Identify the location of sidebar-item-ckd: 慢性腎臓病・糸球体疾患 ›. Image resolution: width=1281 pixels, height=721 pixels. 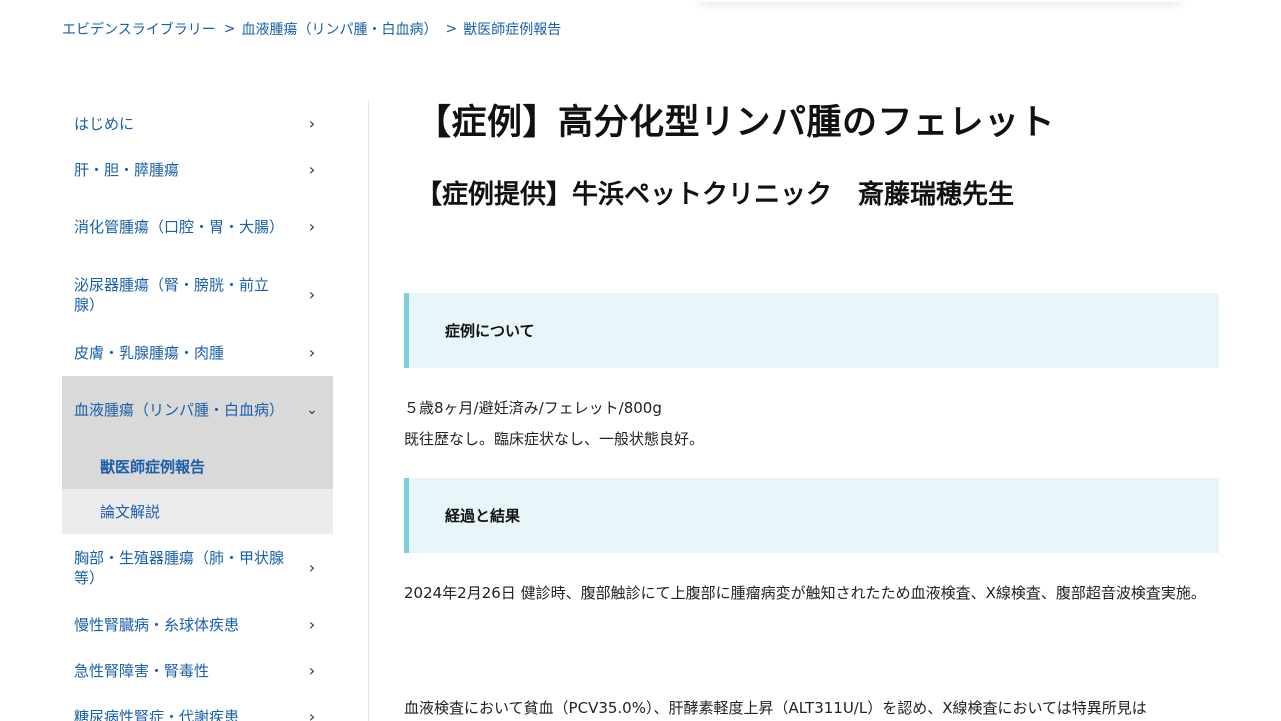
(197, 625).